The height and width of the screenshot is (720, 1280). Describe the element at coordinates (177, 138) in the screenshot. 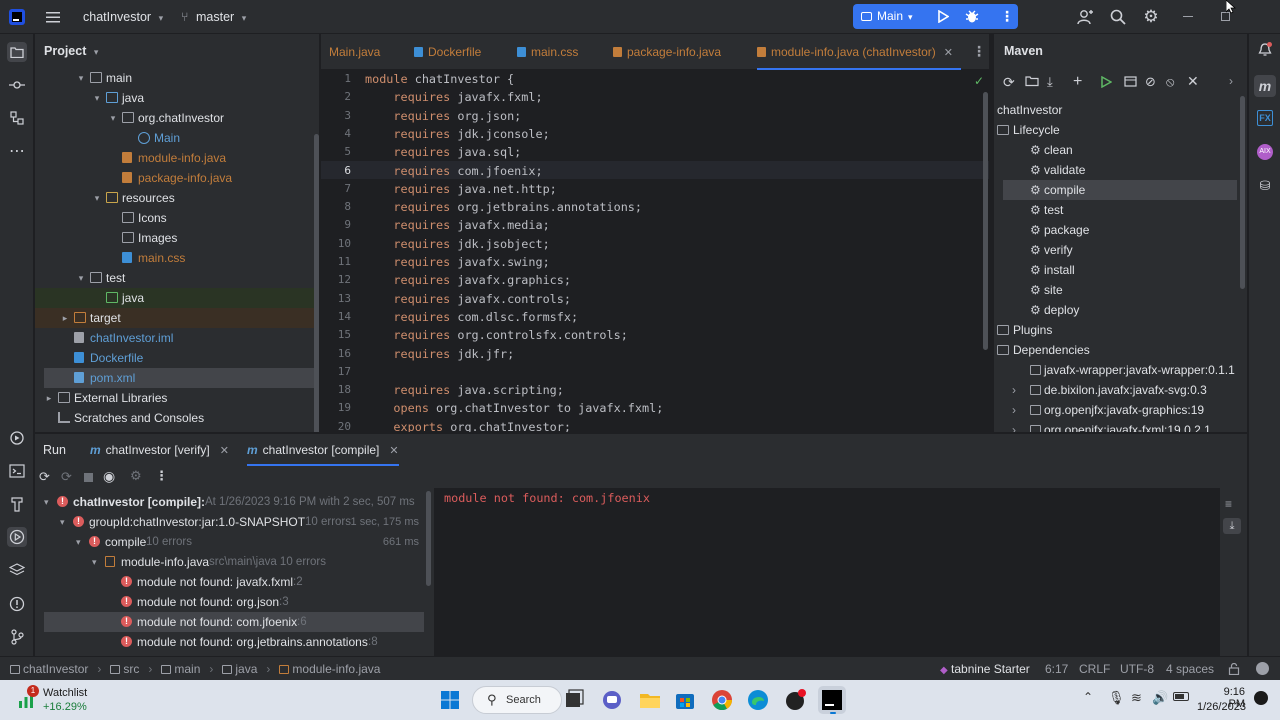

I see `project-tree-item: Main` at that location.